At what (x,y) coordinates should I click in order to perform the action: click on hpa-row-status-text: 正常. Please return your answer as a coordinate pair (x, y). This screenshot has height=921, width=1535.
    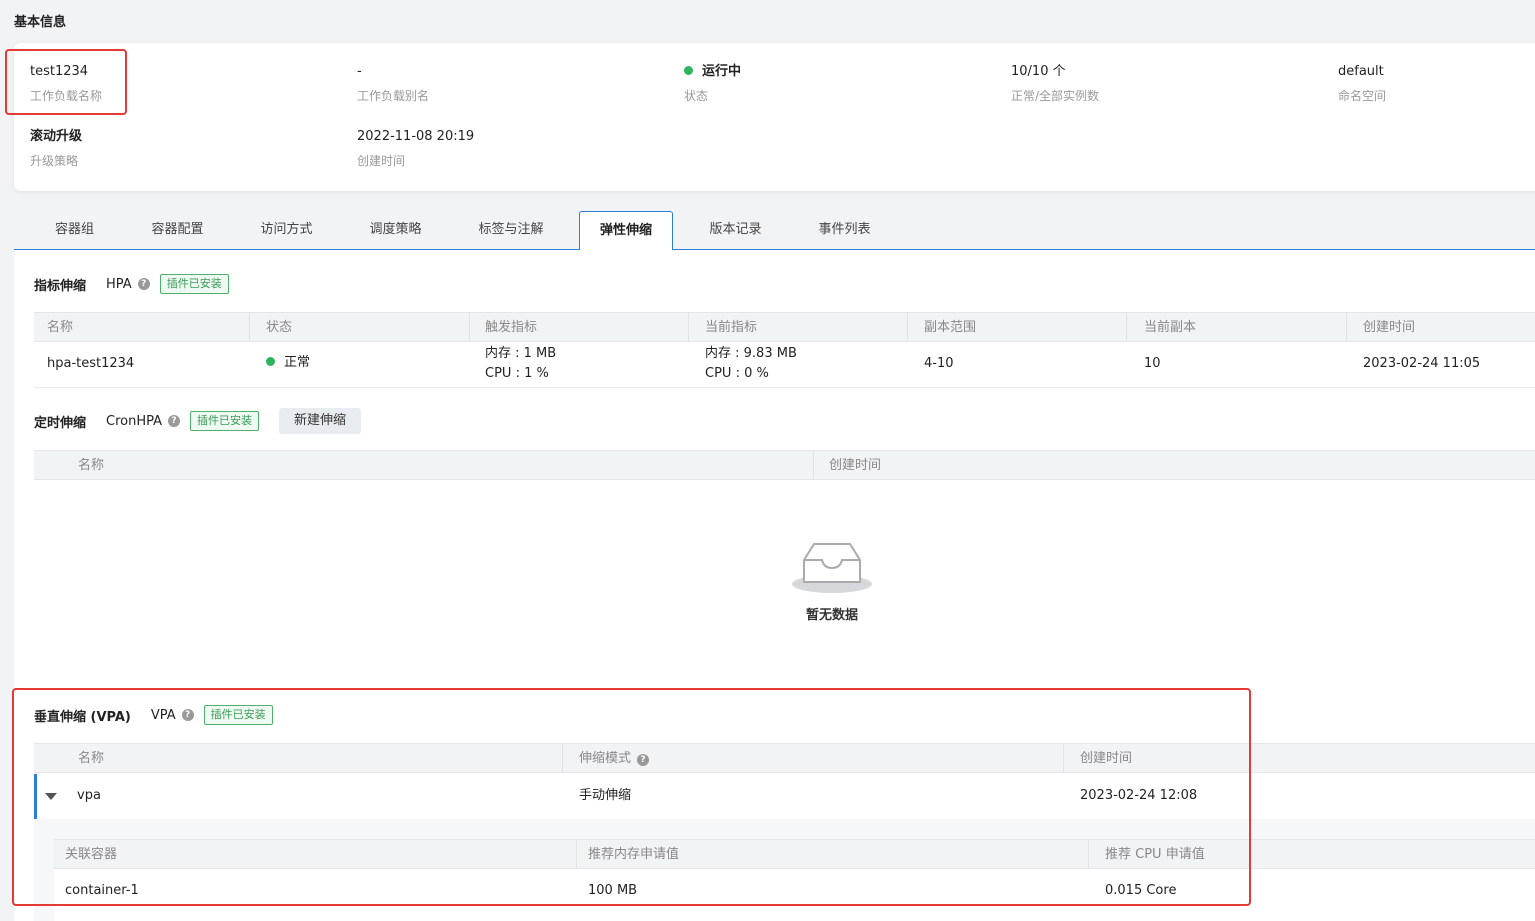
    Looking at the image, I should click on (297, 362).